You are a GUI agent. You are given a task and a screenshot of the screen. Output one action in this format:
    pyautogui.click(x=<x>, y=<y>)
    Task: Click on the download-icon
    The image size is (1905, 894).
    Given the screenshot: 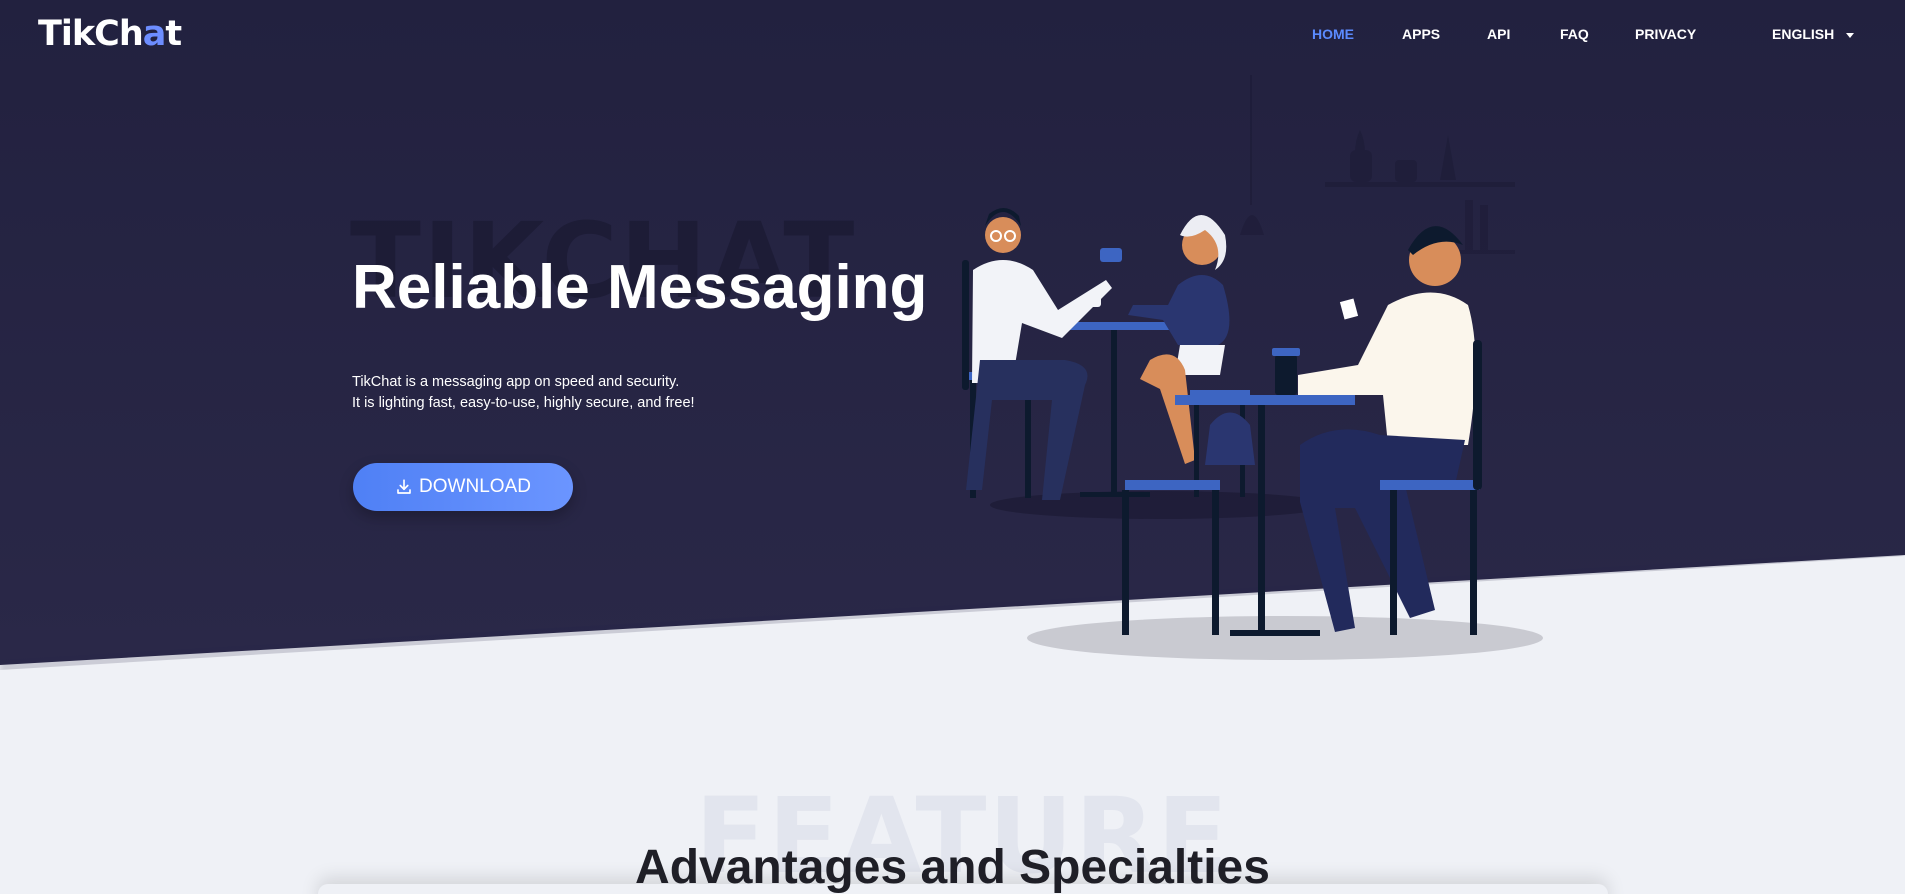 What is the action you would take?
    pyautogui.click(x=404, y=486)
    